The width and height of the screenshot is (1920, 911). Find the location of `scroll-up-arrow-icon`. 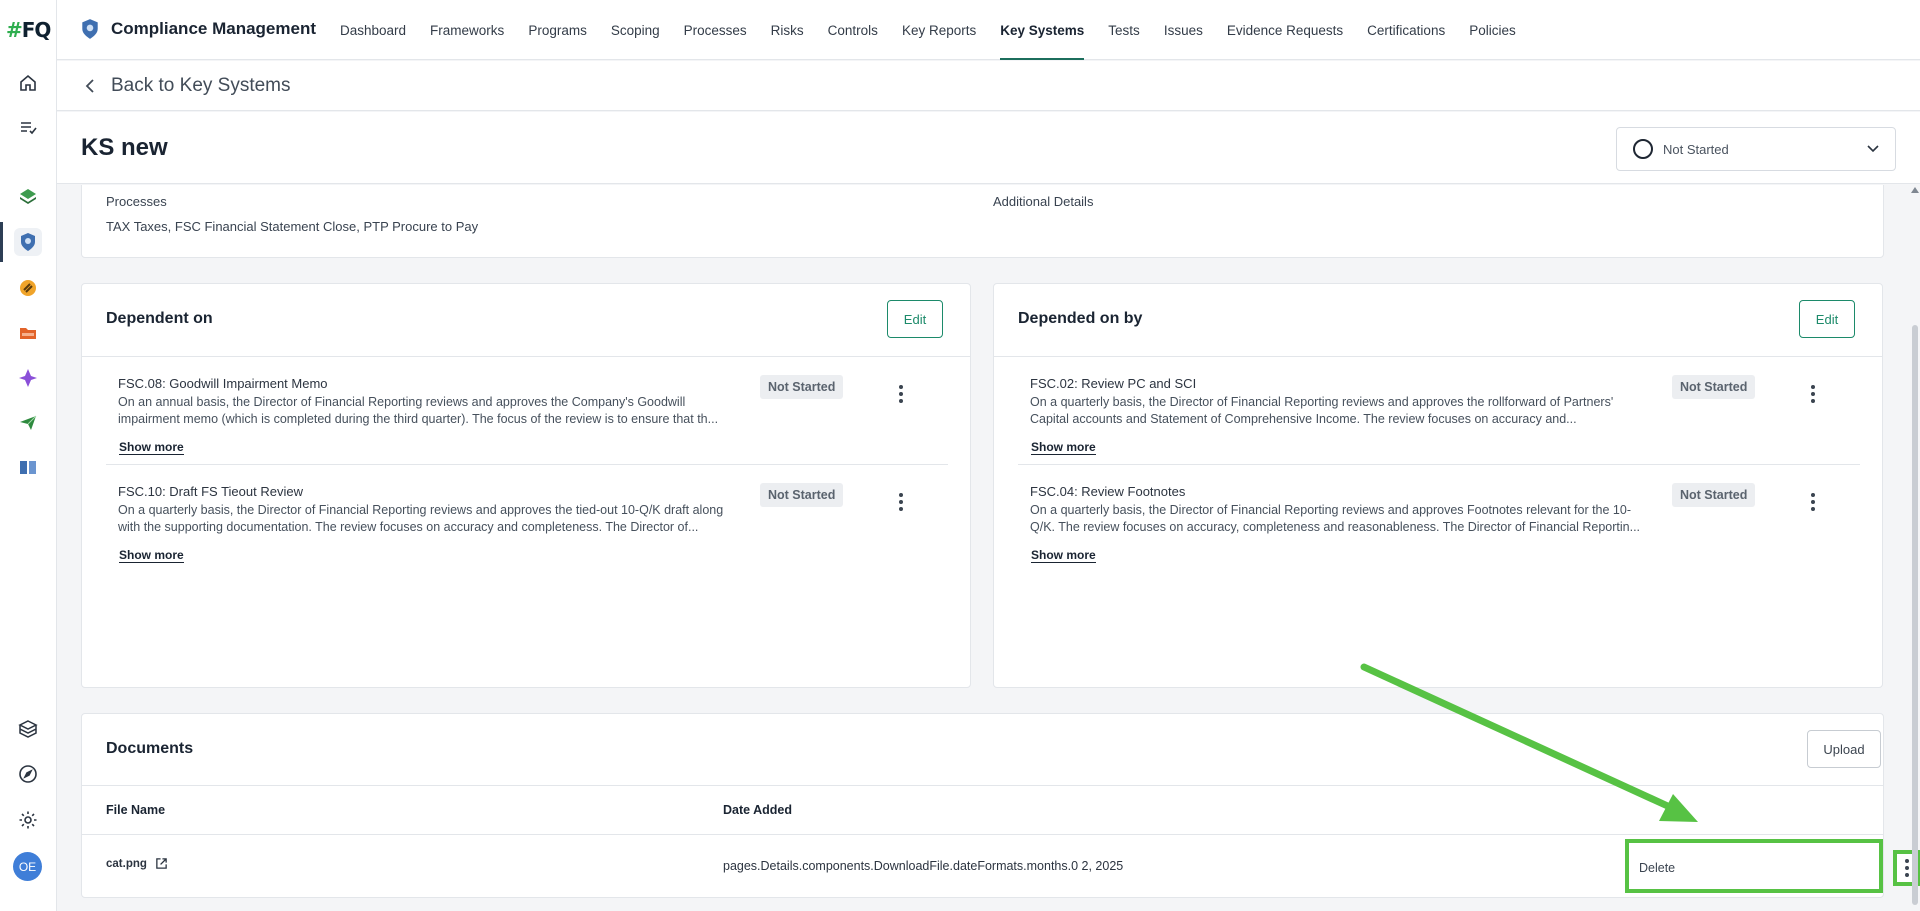

scroll-up-arrow-icon is located at coordinates (1915, 190).